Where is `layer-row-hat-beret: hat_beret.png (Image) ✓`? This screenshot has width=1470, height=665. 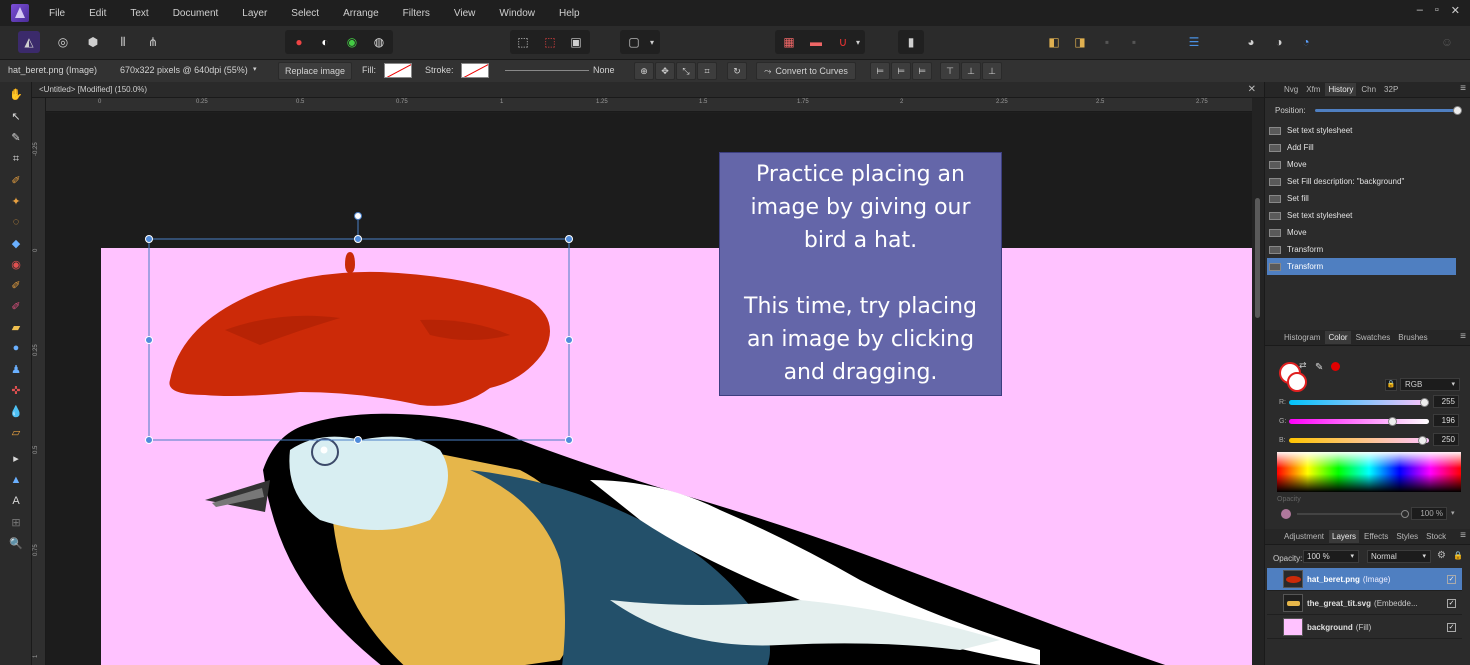 layer-row-hat-beret: hat_beret.png (Image) ✓ is located at coordinates (1364, 579).